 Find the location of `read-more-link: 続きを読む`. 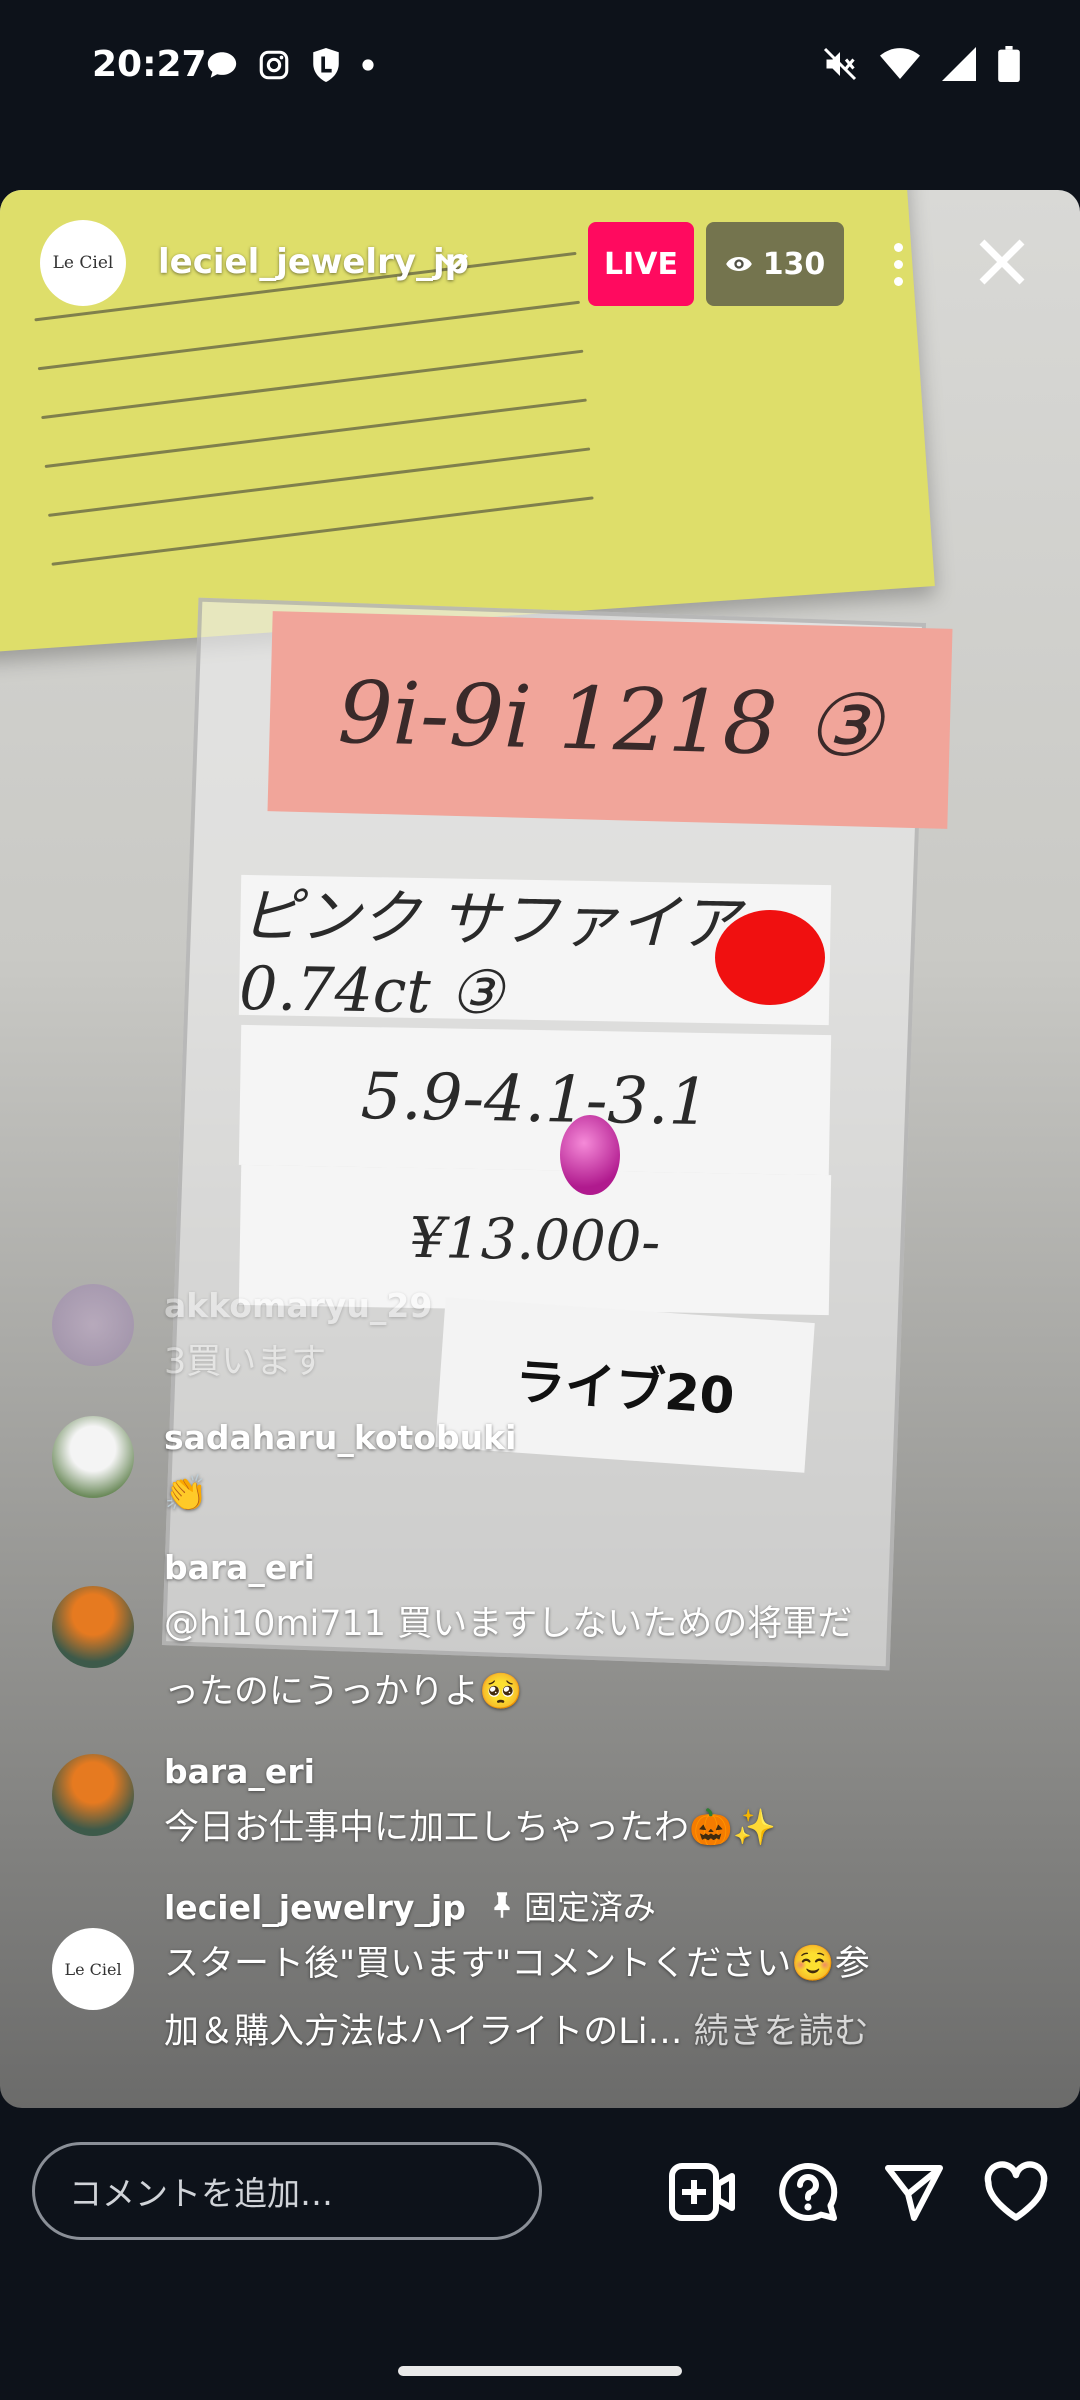

read-more-link: 続きを読む is located at coordinates (781, 2032).